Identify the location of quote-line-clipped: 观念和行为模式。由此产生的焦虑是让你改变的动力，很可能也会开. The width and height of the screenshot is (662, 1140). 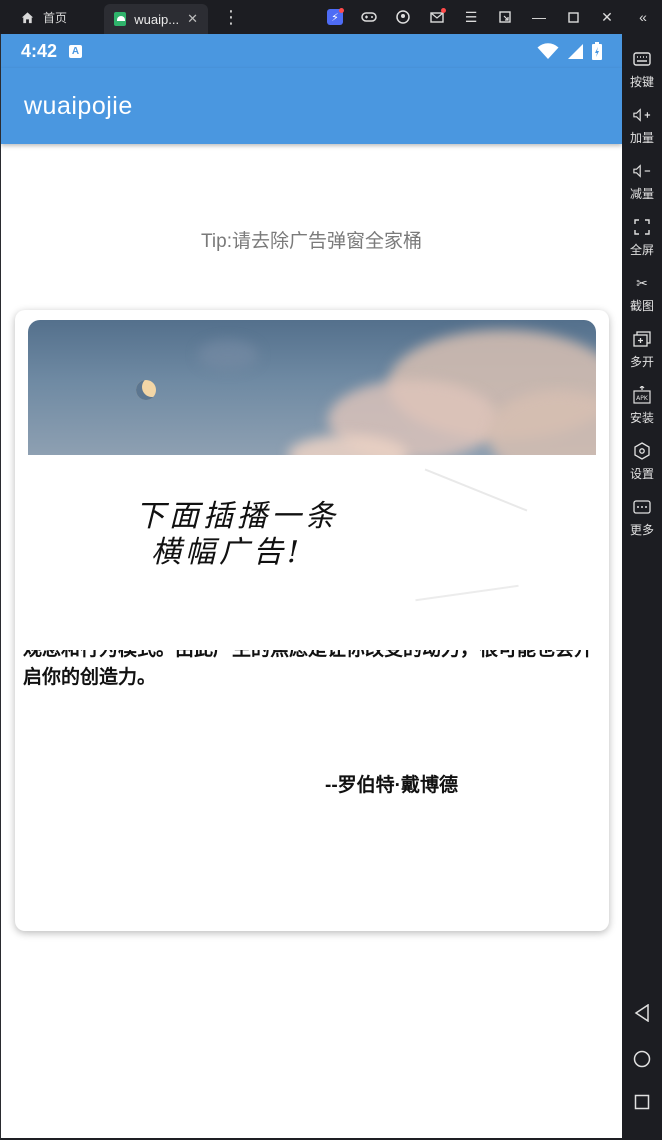
(308, 657).